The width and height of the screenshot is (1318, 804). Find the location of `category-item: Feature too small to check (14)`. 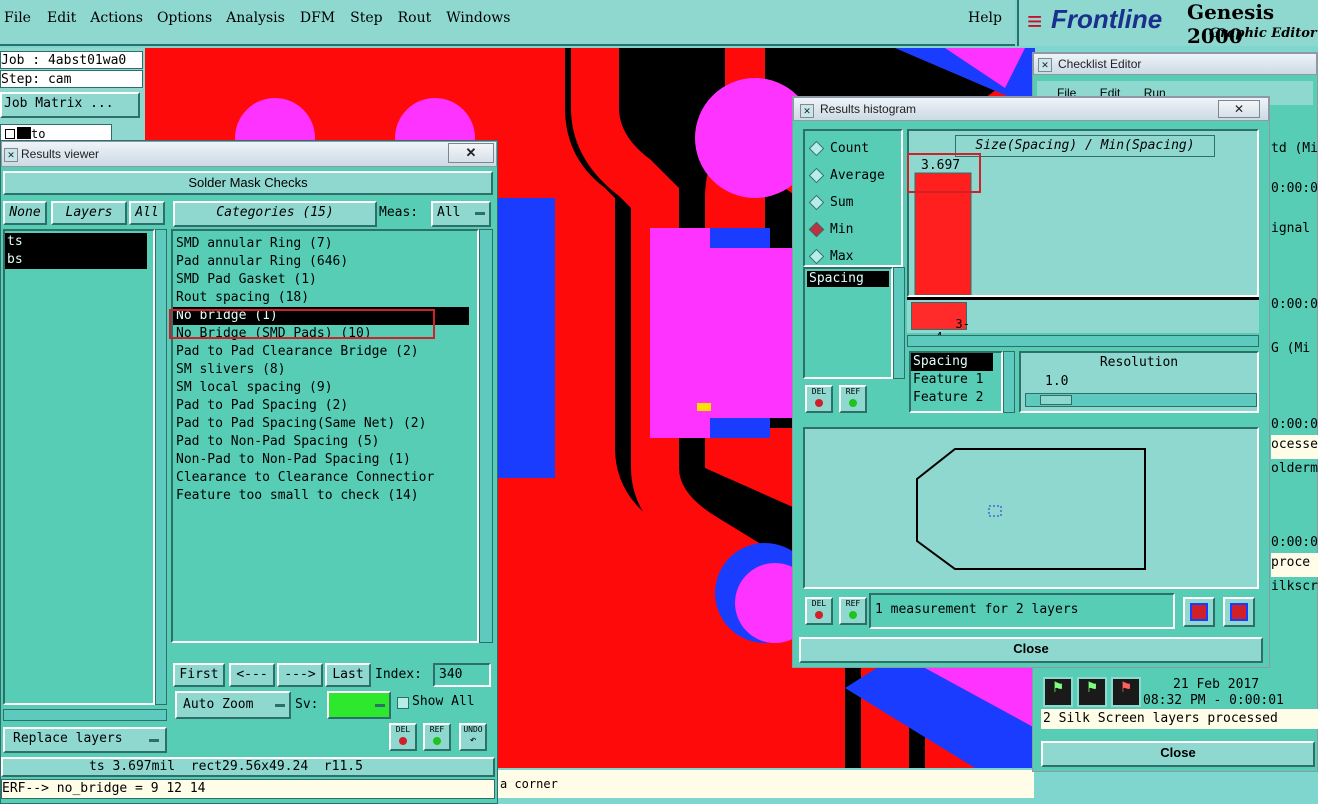

category-item: Feature too small to check (14) is located at coordinates (325, 496).